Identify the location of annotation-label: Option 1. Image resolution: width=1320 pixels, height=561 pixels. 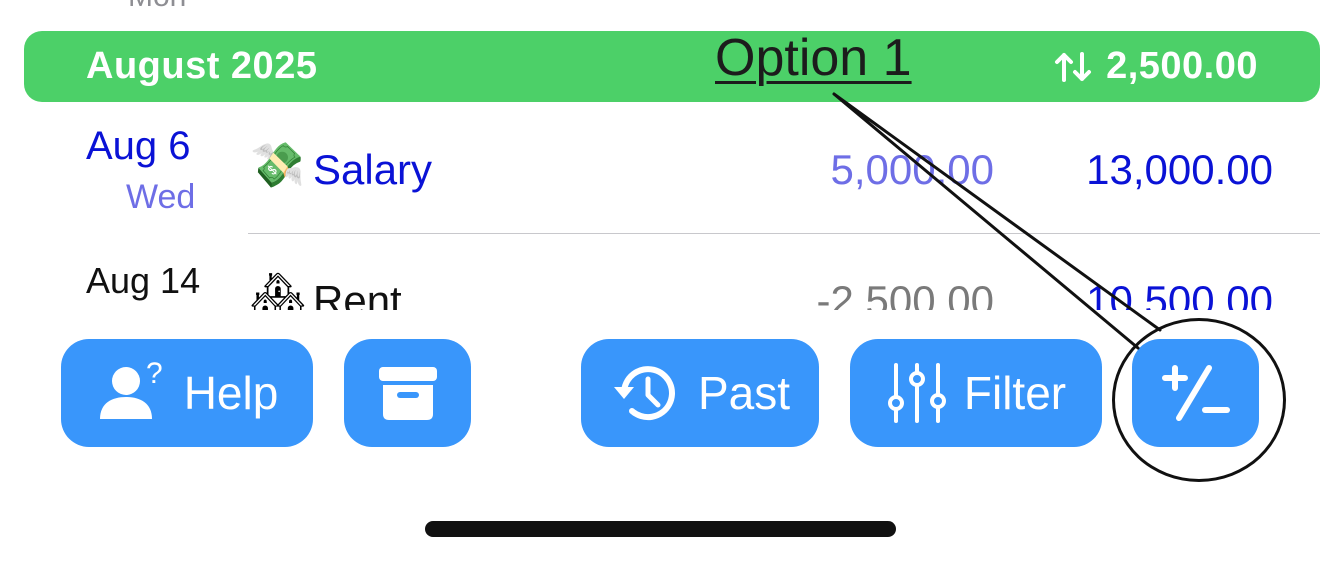
(813, 58).